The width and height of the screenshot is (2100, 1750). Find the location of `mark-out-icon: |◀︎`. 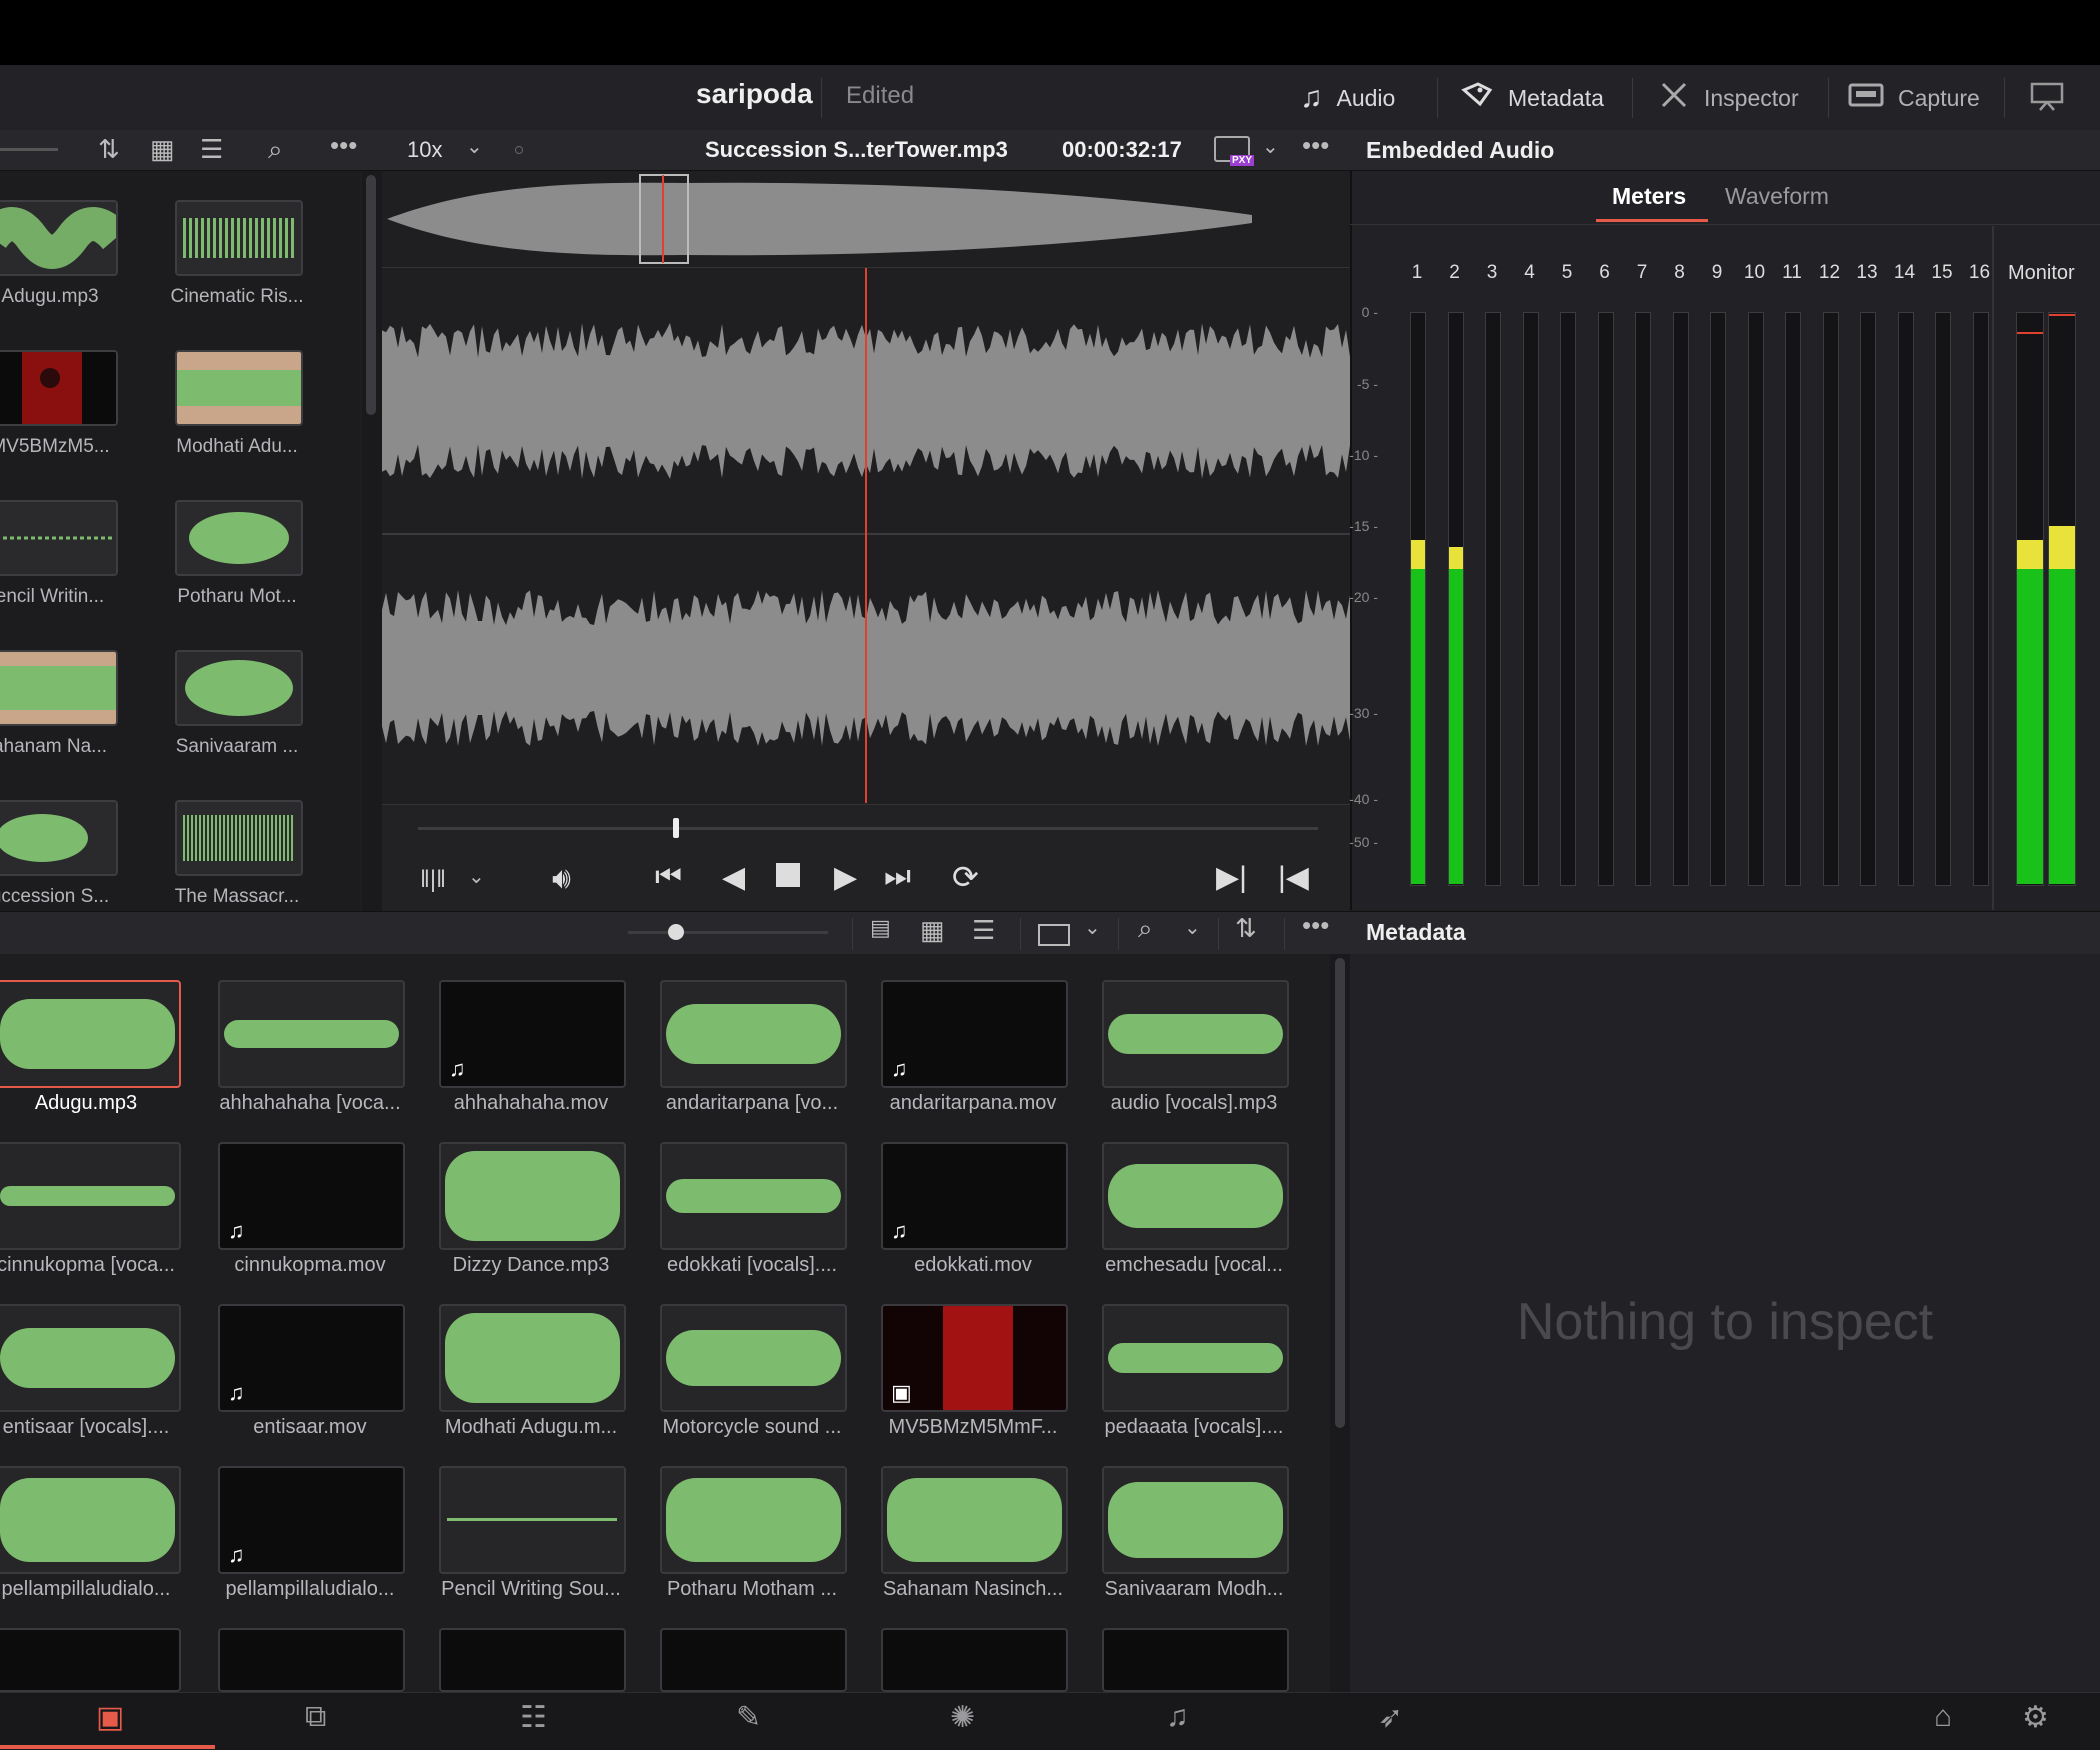

mark-out-icon: |◀︎ is located at coordinates (1293, 877).